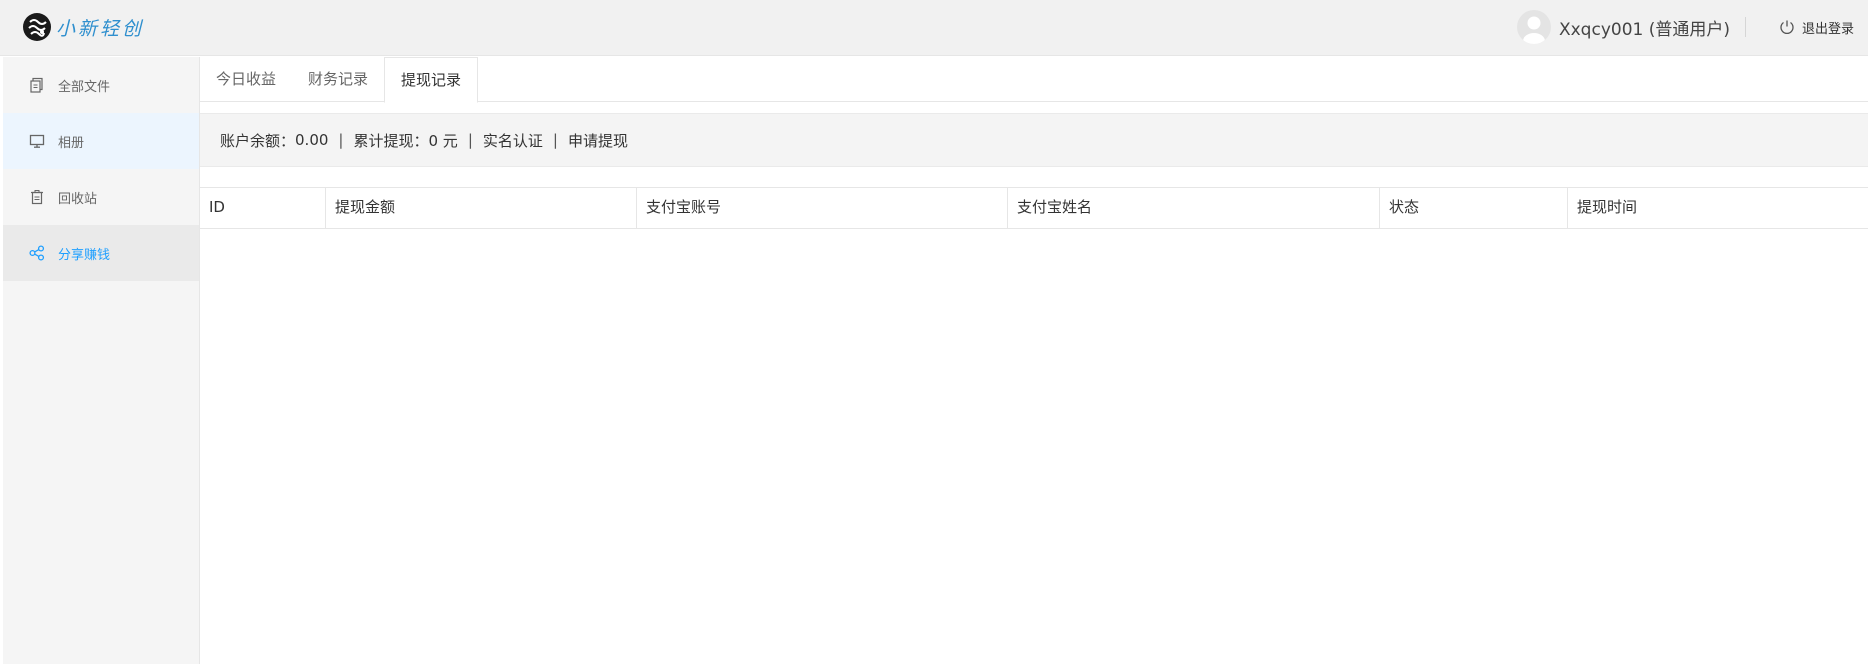 Image resolution: width=1868 pixels, height=664 pixels. Describe the element at coordinates (1607, 207) in the screenshot. I see `column-header-withdrawal-time: 提现时间` at that location.